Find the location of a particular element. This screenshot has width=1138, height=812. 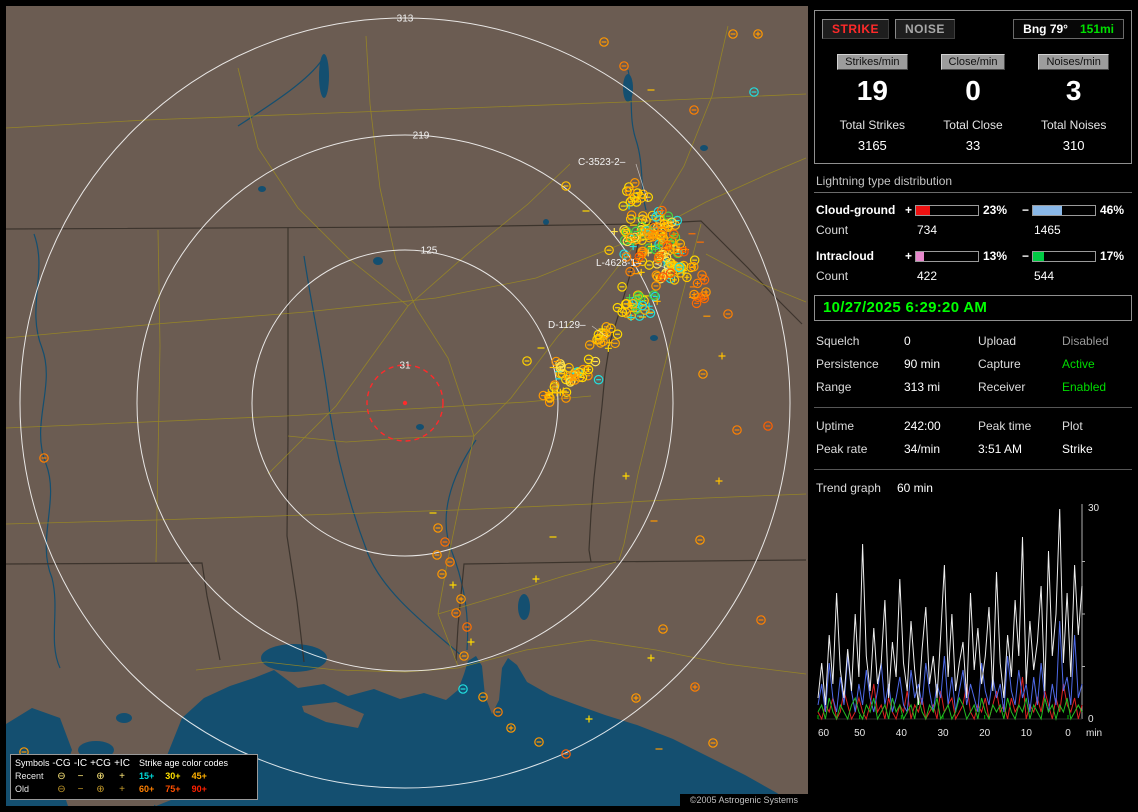

rate-labels-row: Strikes/min Close/min Noises/min is located at coordinates (973, 62).